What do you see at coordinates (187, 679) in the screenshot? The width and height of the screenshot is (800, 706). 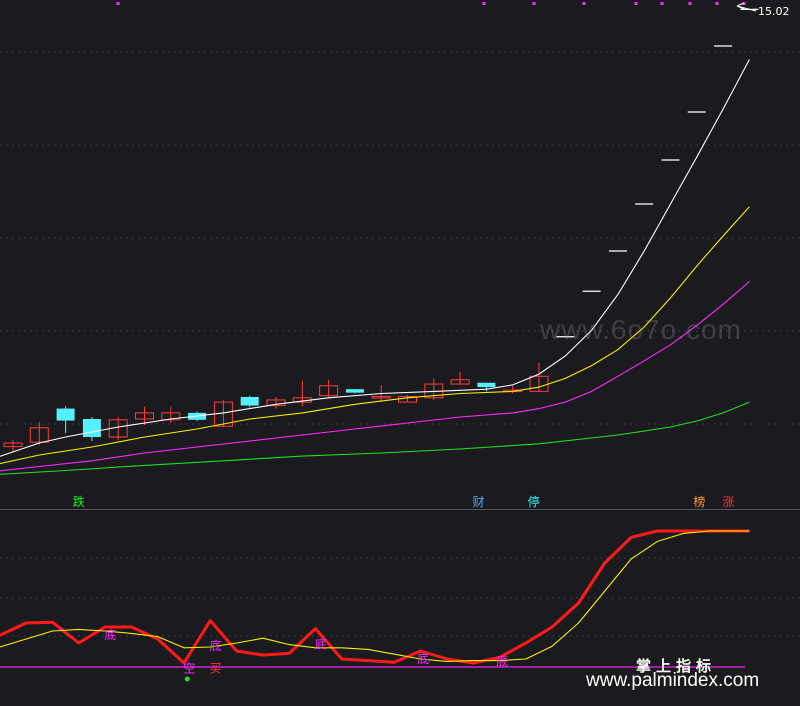 I see `buy-point-dot` at bounding box center [187, 679].